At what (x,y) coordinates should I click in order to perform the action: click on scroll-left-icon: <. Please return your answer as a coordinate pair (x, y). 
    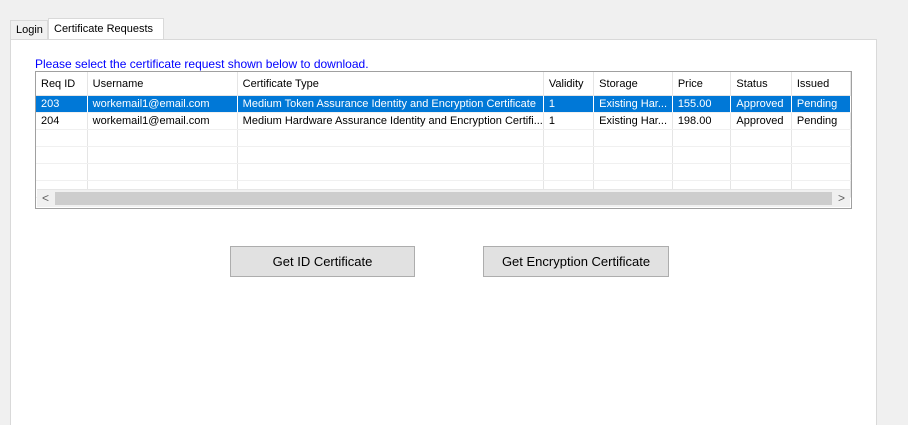
    Looking at the image, I should click on (45, 198).